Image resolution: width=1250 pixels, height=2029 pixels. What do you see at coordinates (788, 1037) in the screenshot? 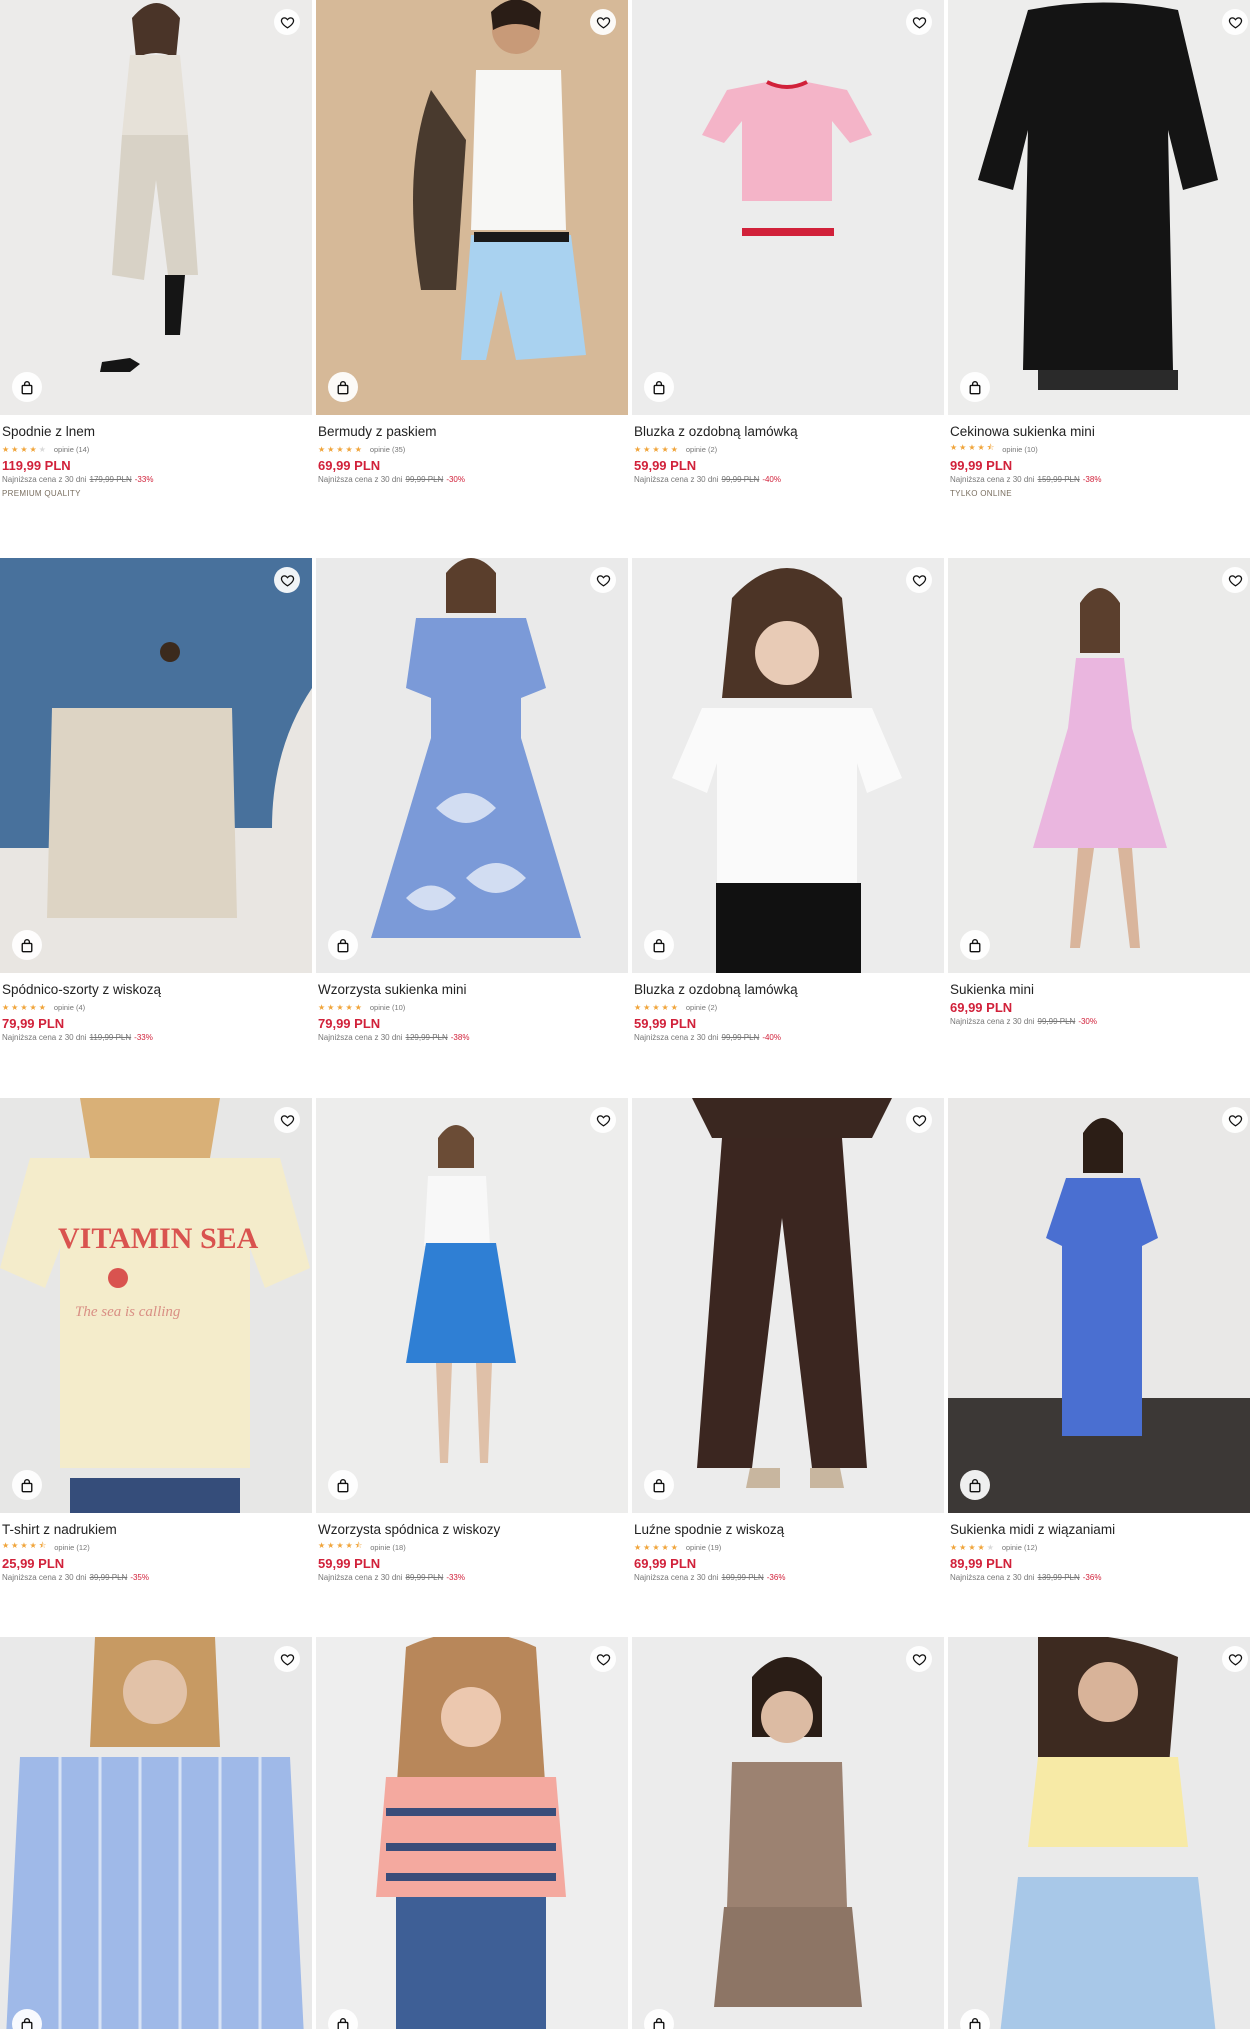
I see `lowest-price-info: Najniższa cena z 30 dni 99,99 PLN -40%` at bounding box center [788, 1037].